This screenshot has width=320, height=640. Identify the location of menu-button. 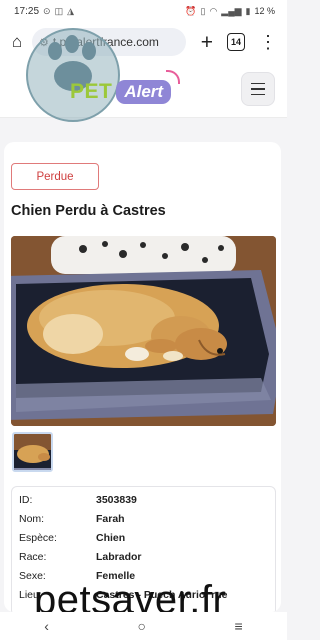
(258, 89).